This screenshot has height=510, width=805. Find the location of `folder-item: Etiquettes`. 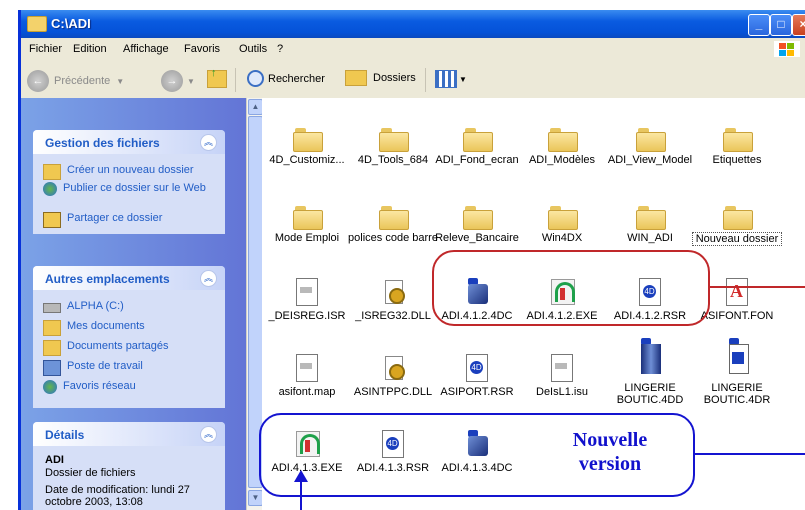

folder-item: Etiquettes is located at coordinates (737, 147).